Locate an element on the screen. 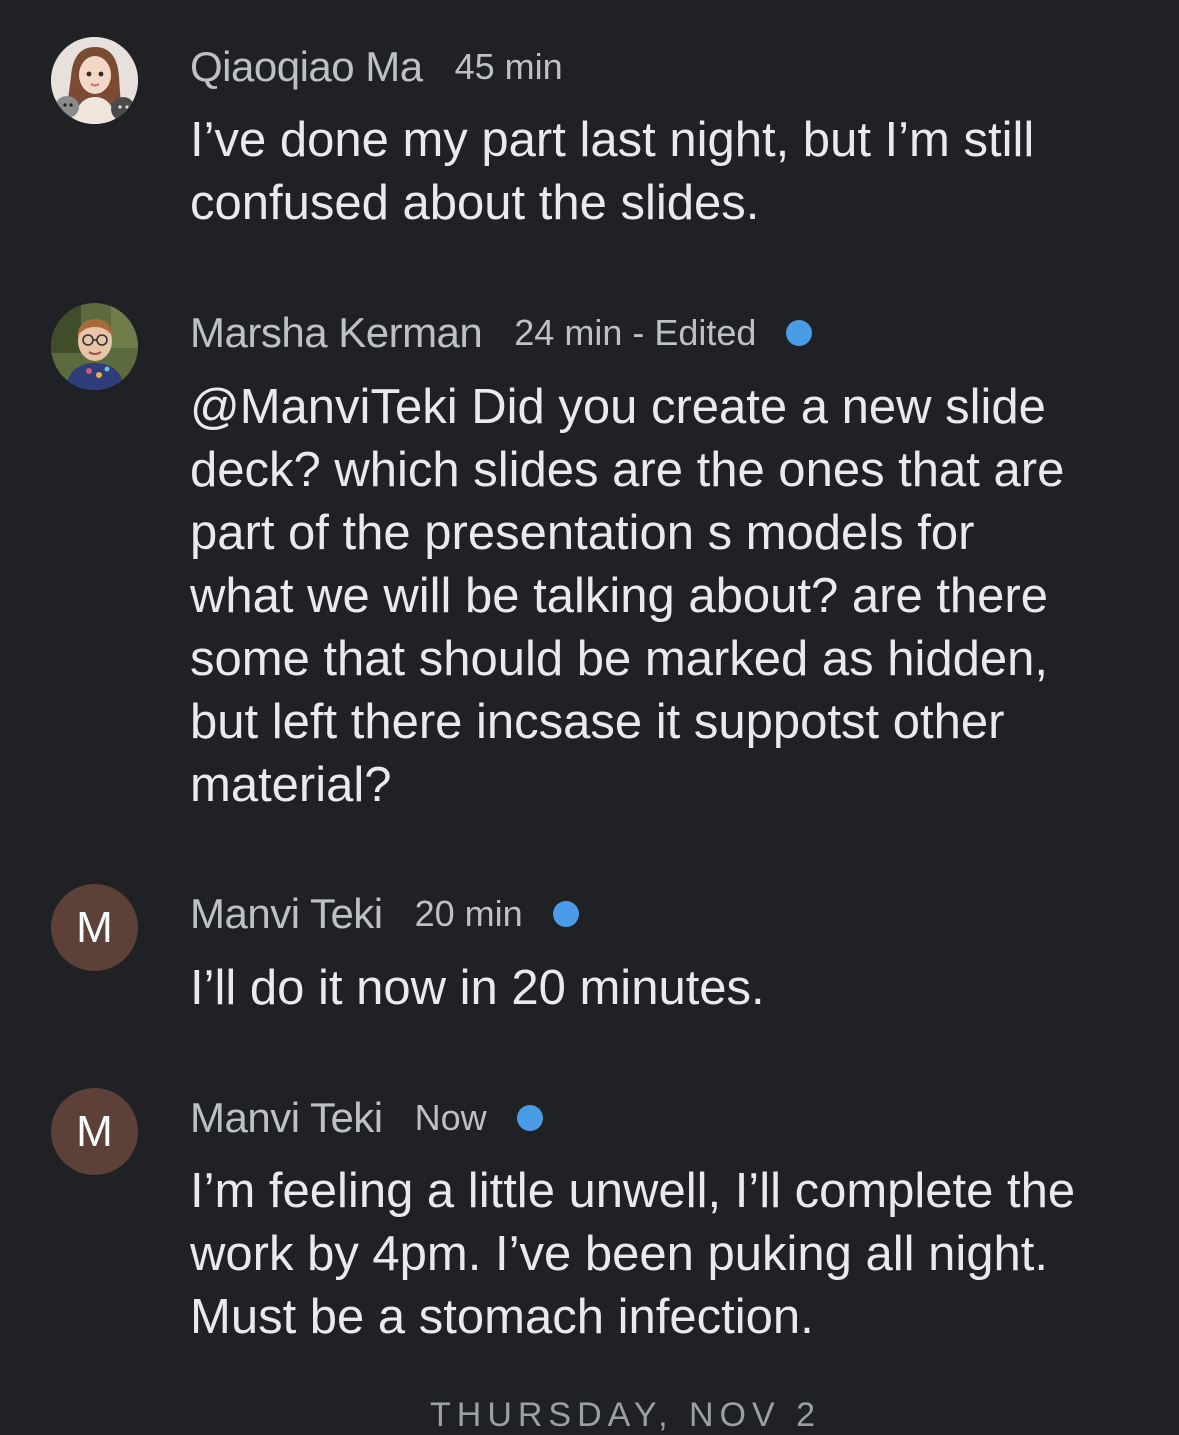 The height and width of the screenshot is (1435, 1179). comment-line: some that should be marked as hidden, is located at coordinates (619, 659).